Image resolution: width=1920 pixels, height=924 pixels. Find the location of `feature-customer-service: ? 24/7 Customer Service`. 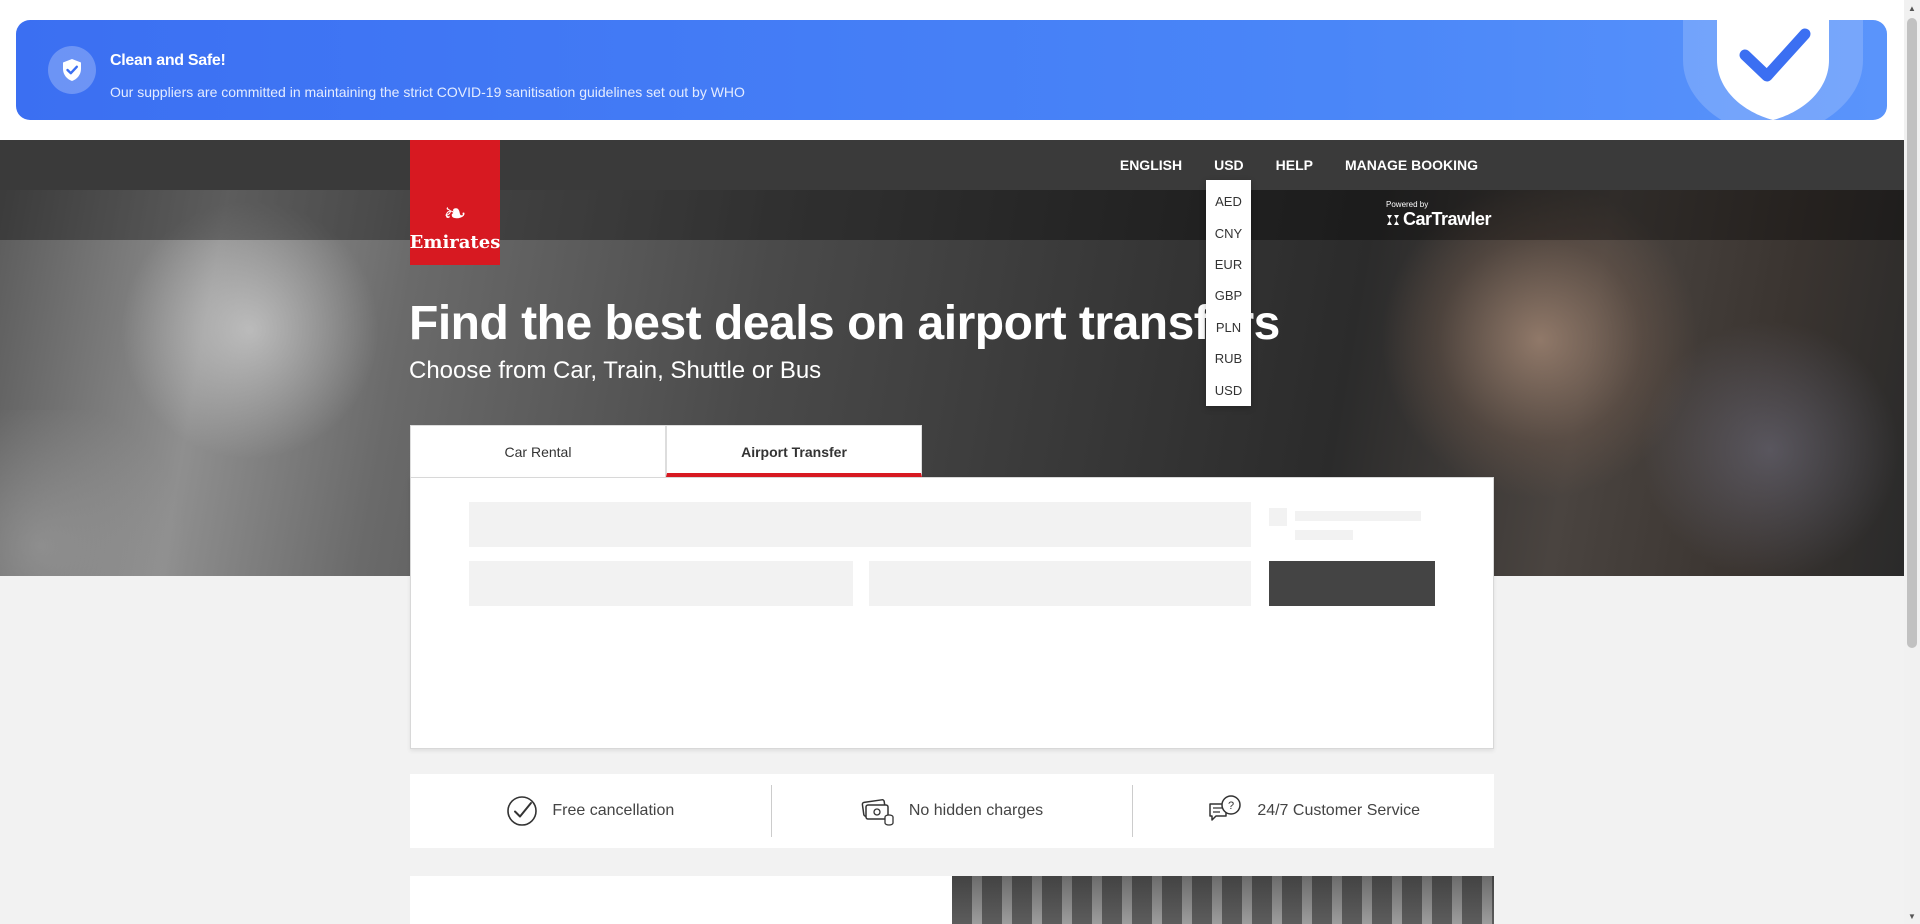

feature-customer-service: ? 24/7 Customer Service is located at coordinates (1313, 811).